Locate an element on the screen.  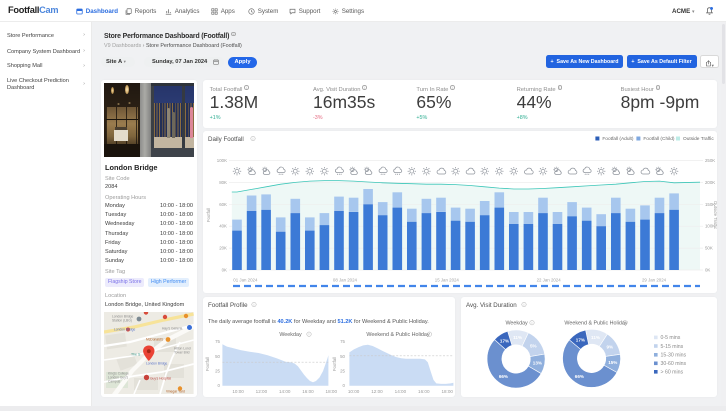
svg-text: Guy's Hospital is located at coordinates (160, 379).